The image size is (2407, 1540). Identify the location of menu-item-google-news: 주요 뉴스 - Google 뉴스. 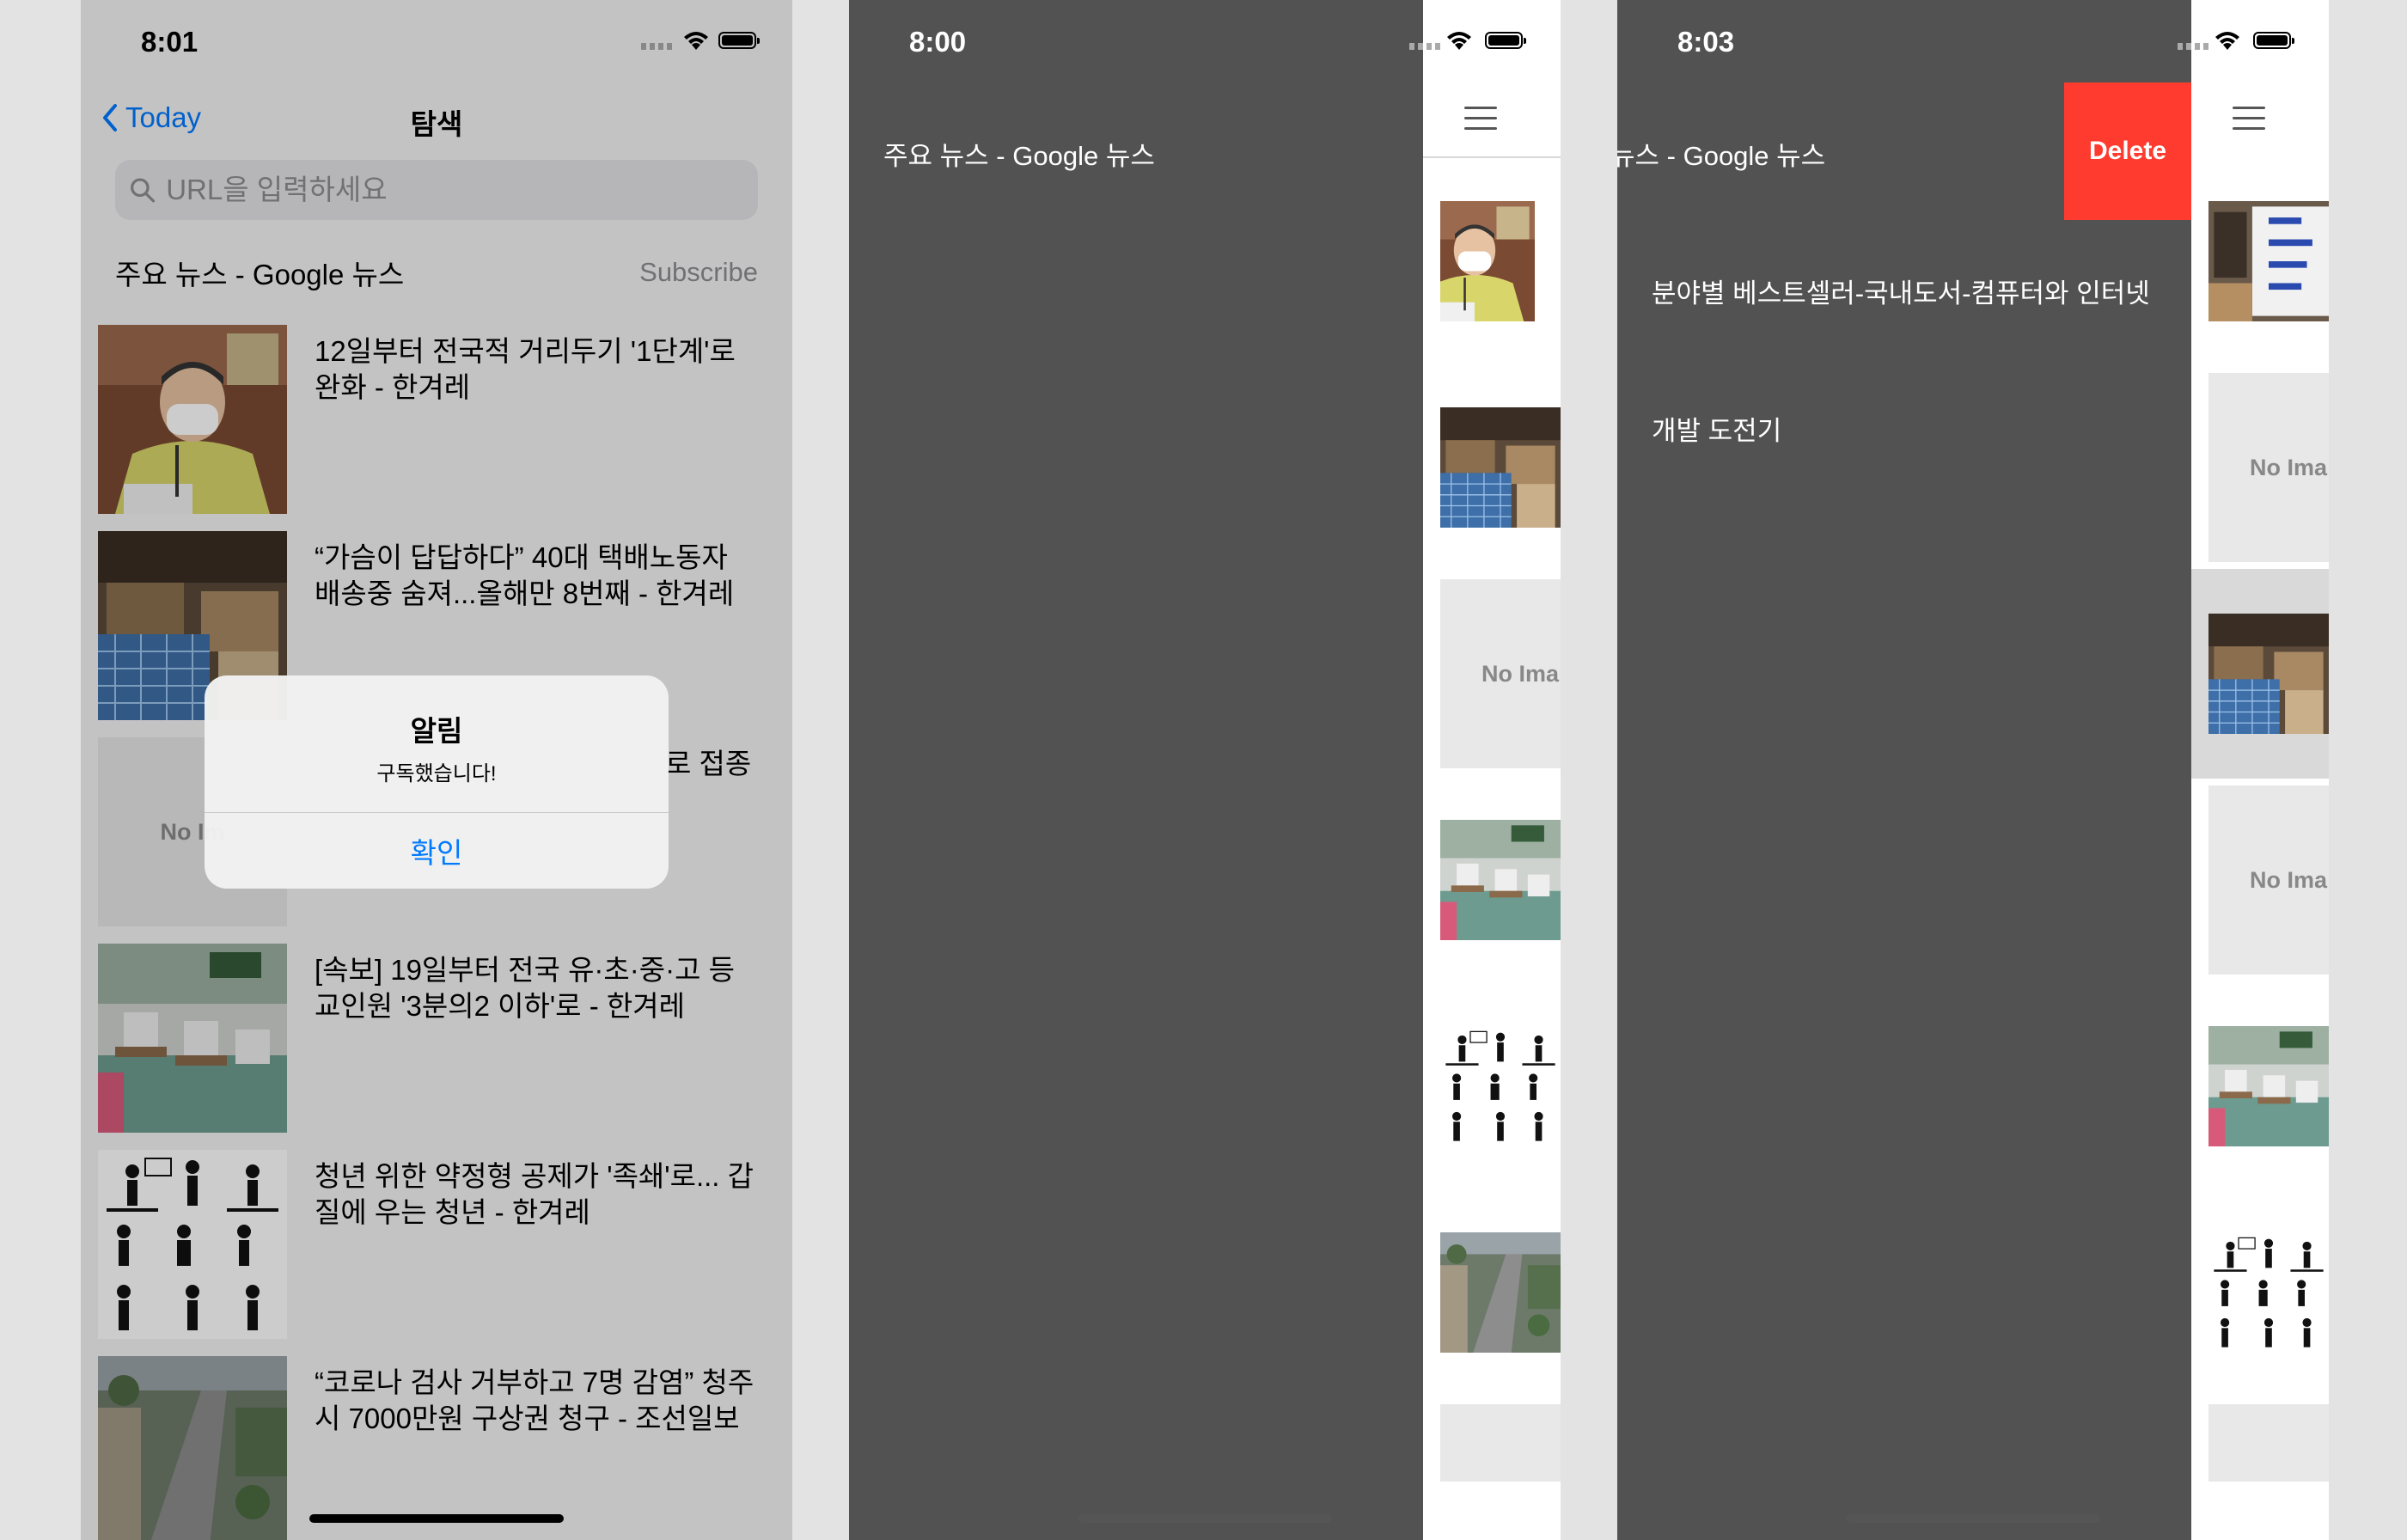
(1019, 153).